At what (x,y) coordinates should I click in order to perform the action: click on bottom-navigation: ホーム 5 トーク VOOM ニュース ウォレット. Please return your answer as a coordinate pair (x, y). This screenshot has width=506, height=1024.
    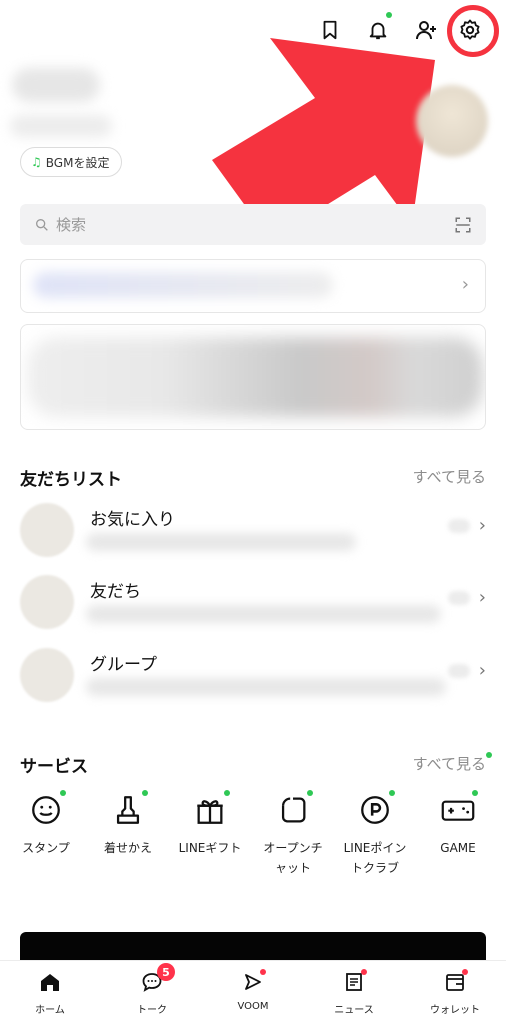
    Looking at the image, I should click on (253, 992).